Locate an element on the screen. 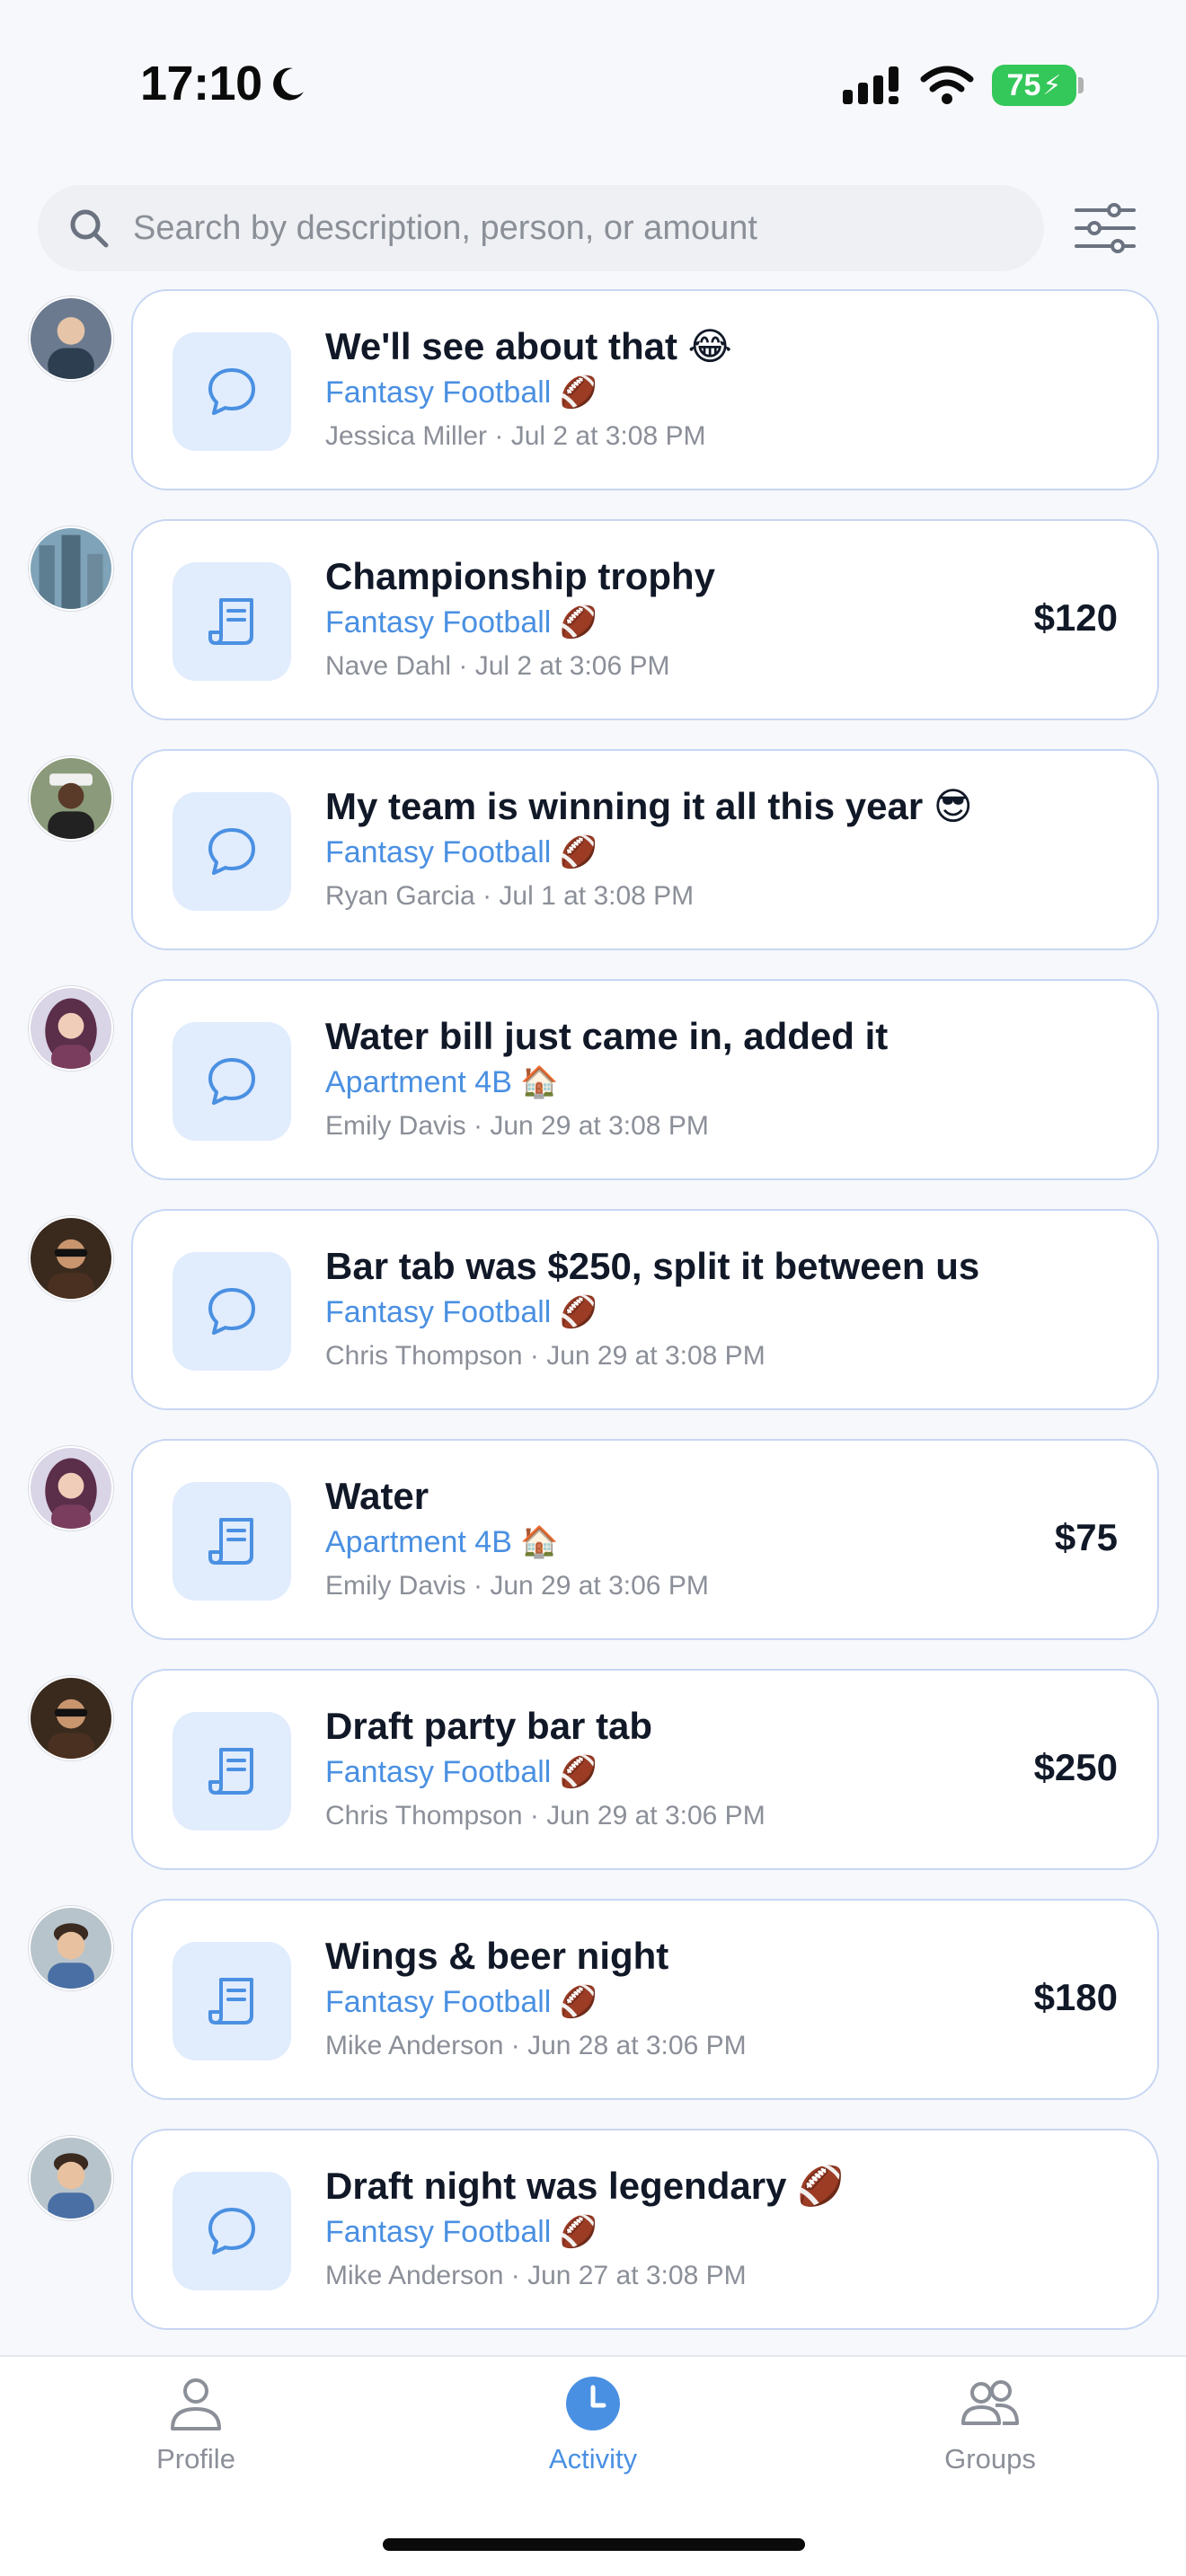 The image size is (1186, 2576). activity-title: Wings & beer night is located at coordinates (497, 1956).